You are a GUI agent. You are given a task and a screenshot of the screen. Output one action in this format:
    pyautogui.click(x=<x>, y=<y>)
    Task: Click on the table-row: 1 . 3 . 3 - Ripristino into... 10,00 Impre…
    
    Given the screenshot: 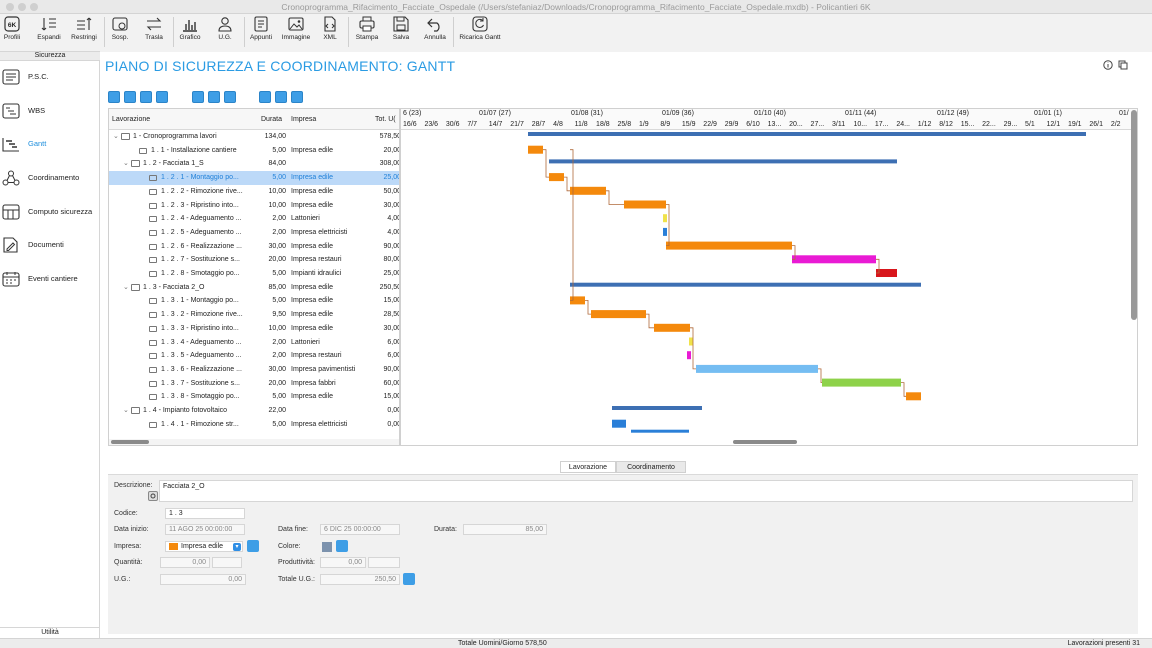 What is the action you would take?
    pyautogui.click(x=254, y=329)
    